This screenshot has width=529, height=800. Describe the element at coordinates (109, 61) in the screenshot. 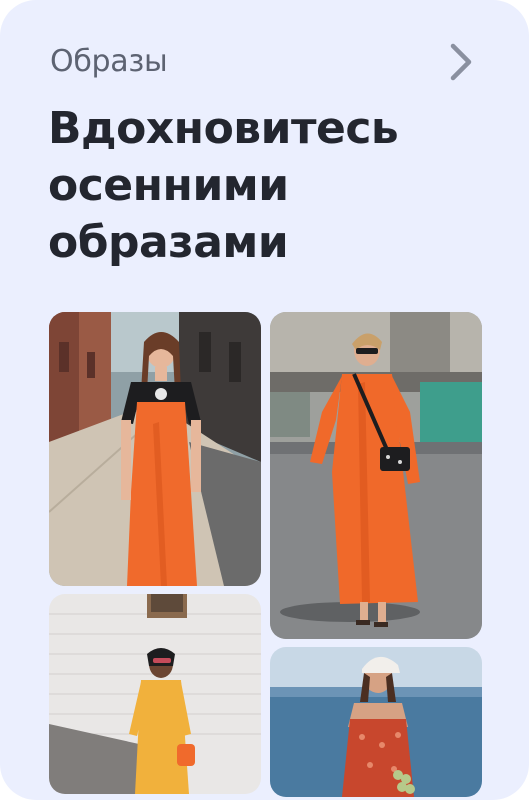

I see `category-label: Образы` at that location.